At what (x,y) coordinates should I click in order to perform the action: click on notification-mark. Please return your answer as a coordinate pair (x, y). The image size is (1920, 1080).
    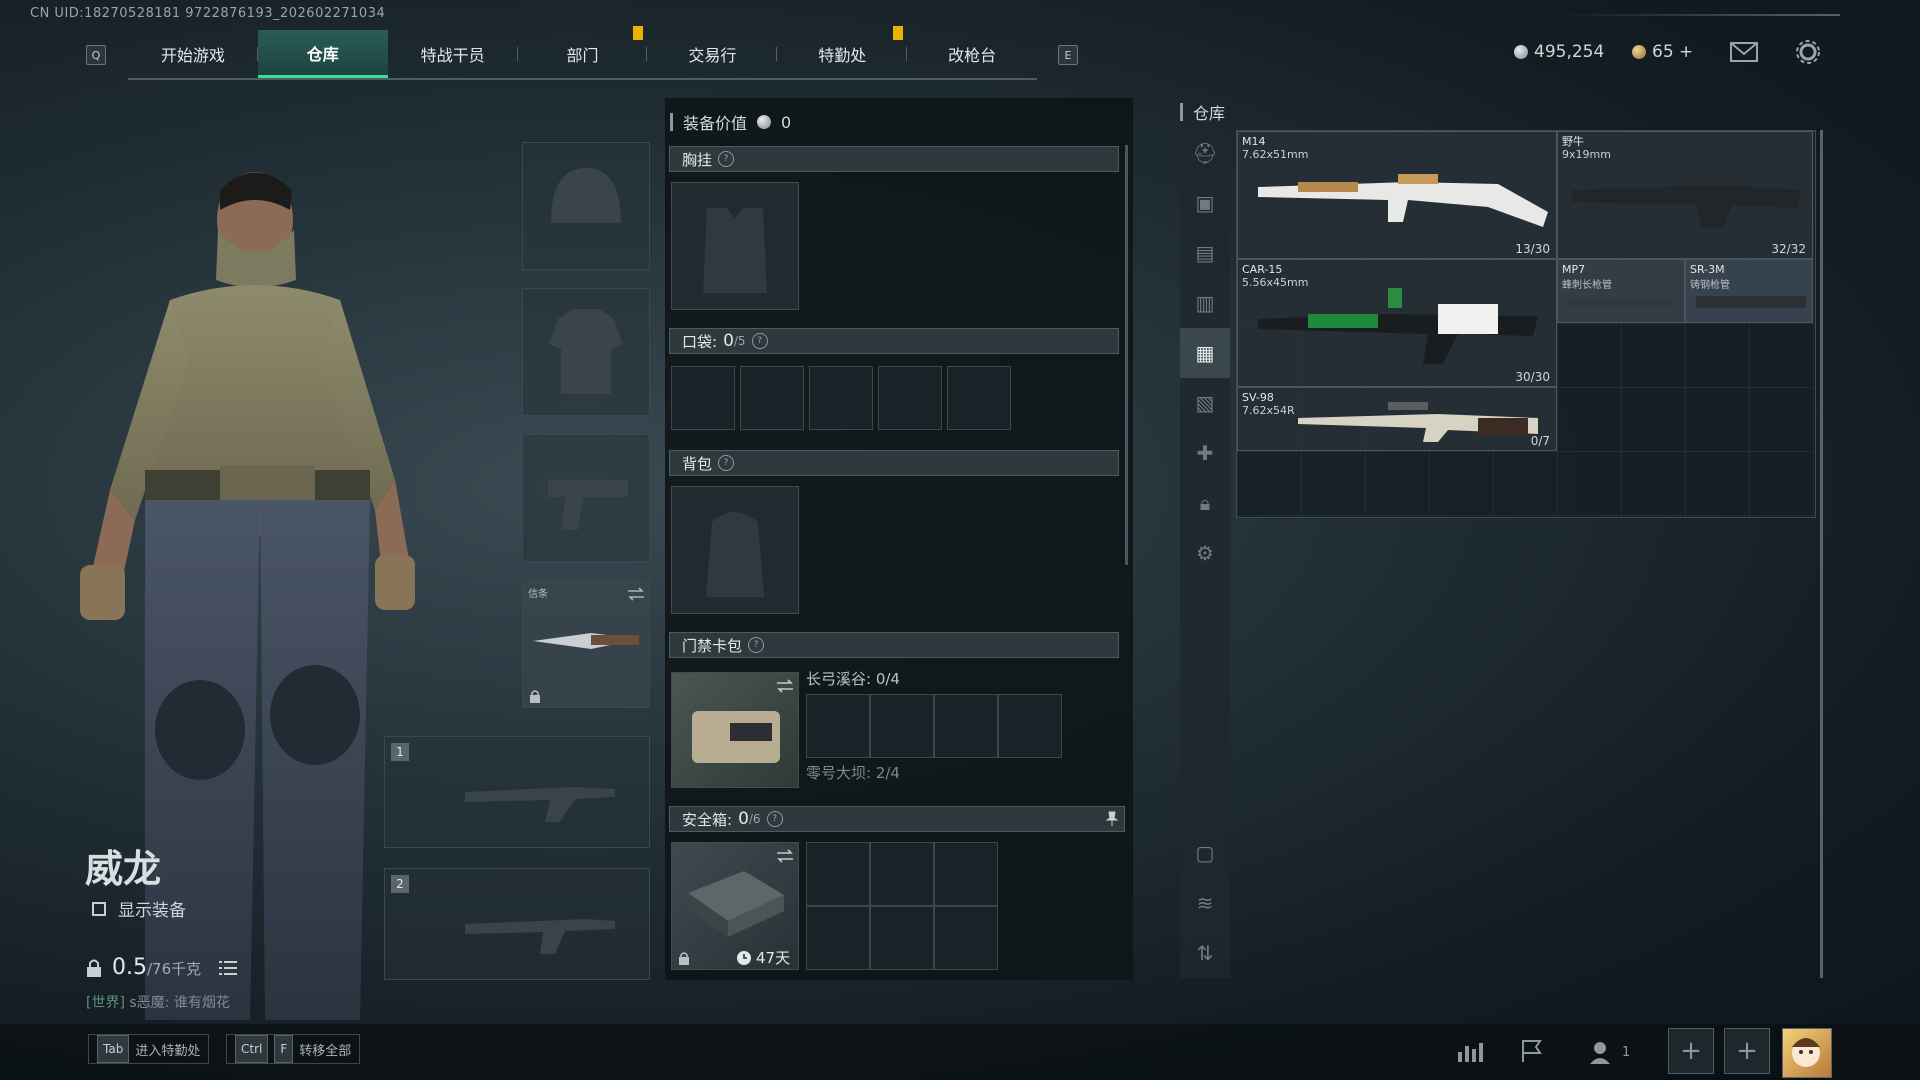
    Looking at the image, I should click on (898, 33).